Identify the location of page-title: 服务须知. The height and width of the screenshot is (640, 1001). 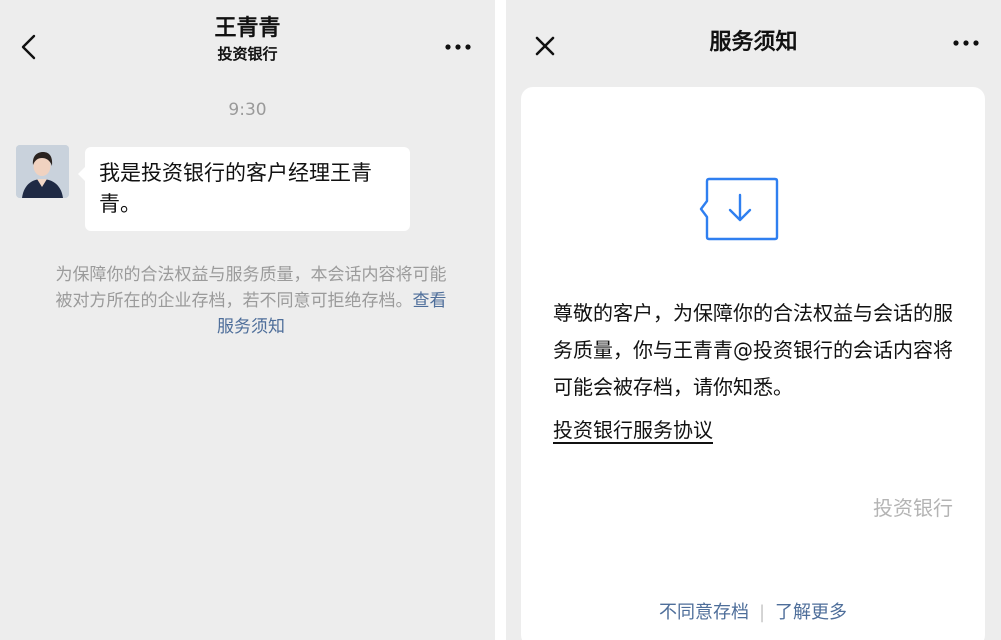
(753, 42).